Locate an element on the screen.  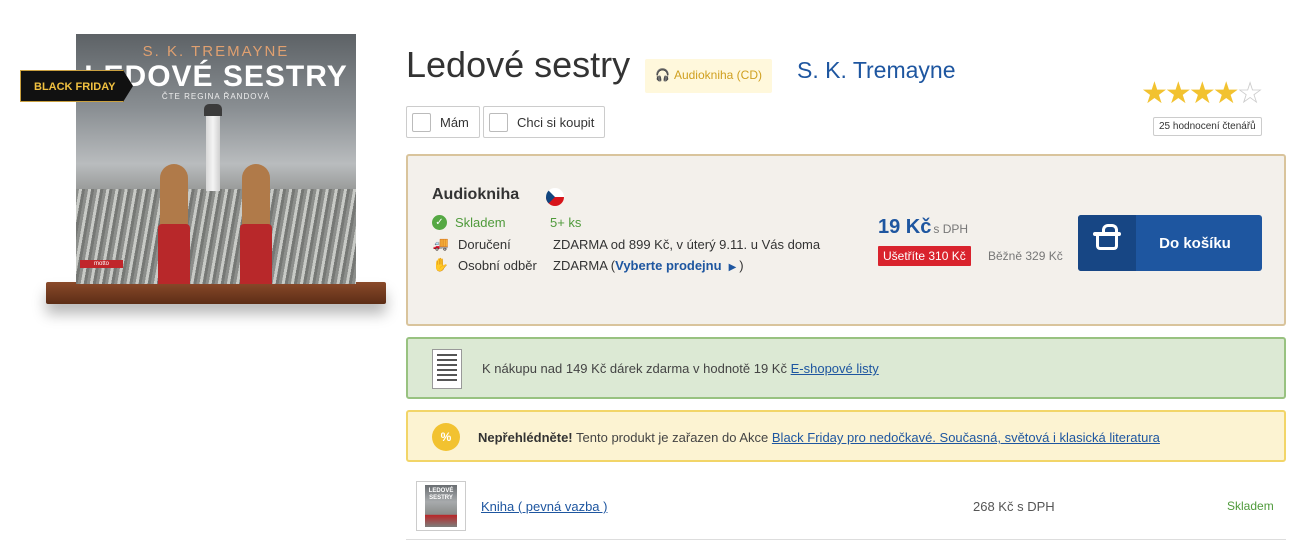
pickup-value: ZDARMA (Vyberte prodejnu ▶) is located at coordinates (648, 265).